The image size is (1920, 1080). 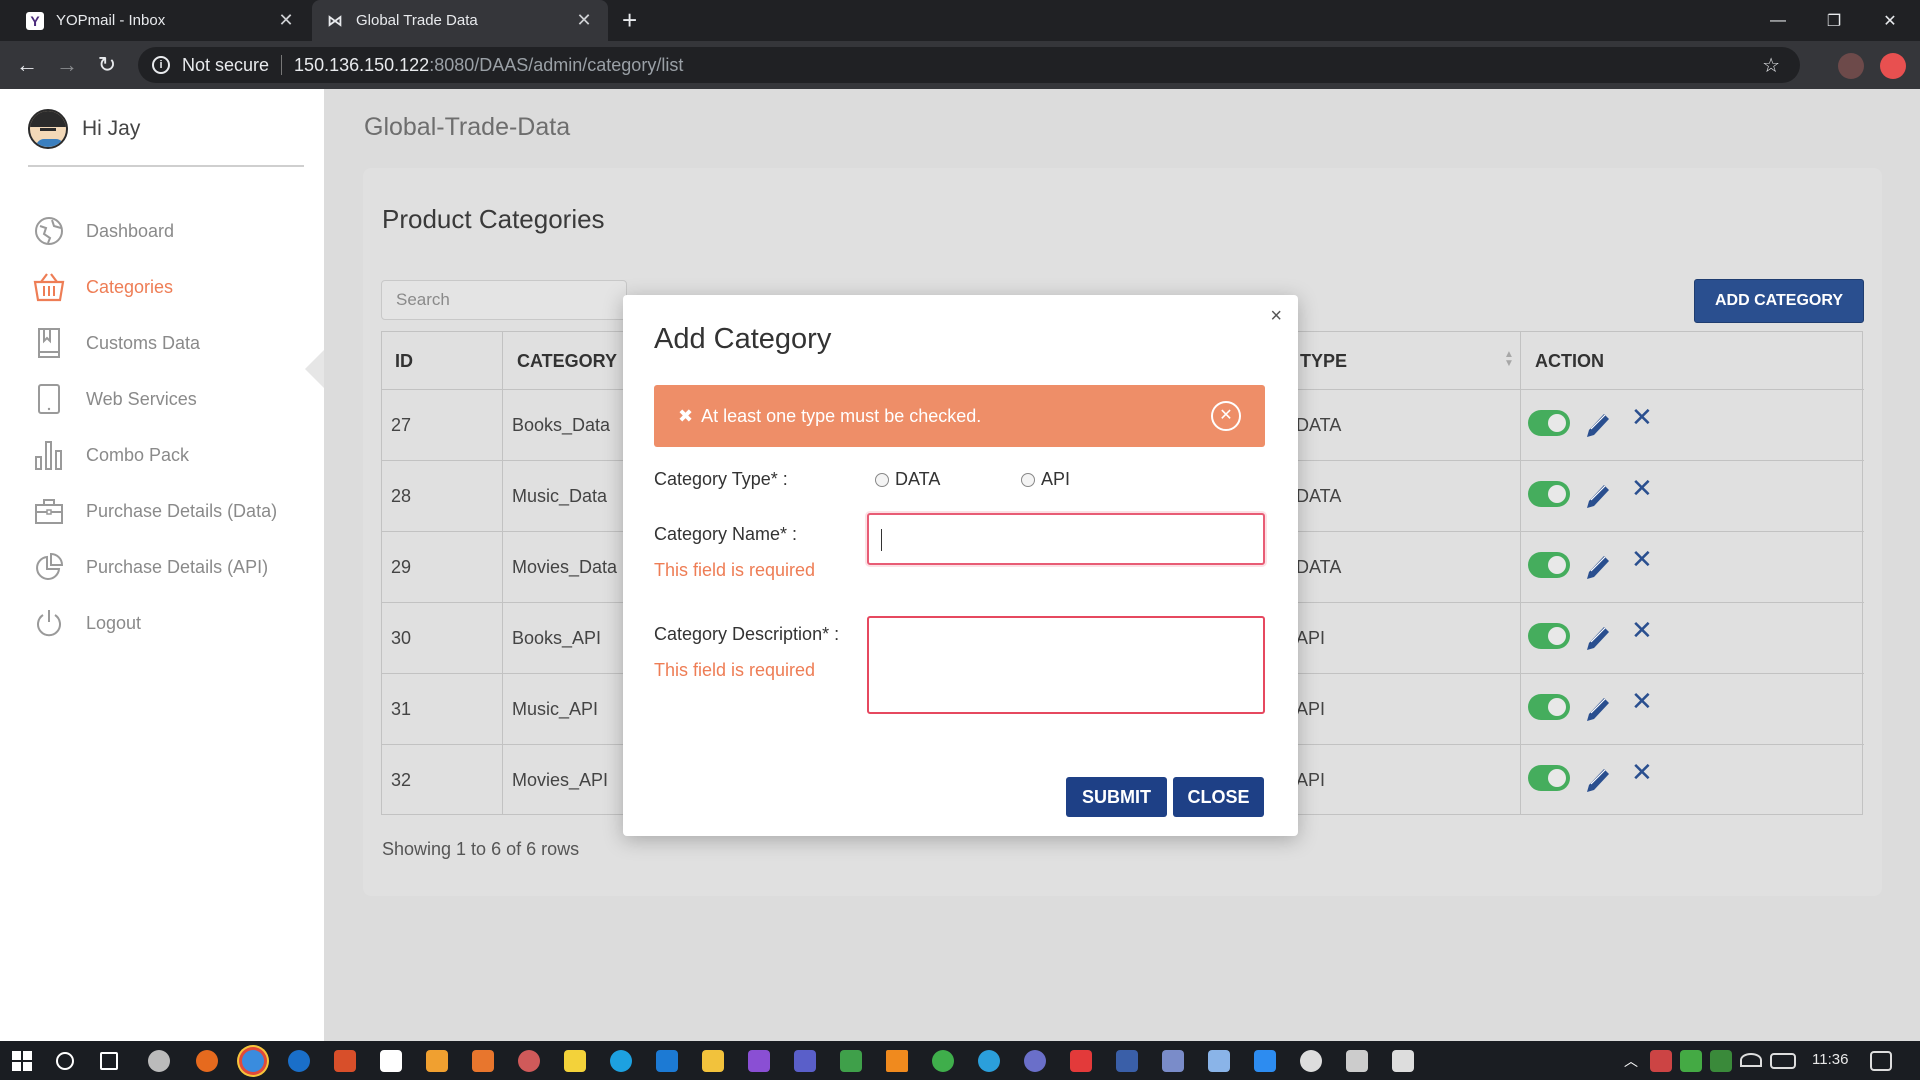 What do you see at coordinates (460, 20) in the screenshot?
I see `browser-tab-global-trade-data: ⋈ Global Trade Data ✕` at bounding box center [460, 20].